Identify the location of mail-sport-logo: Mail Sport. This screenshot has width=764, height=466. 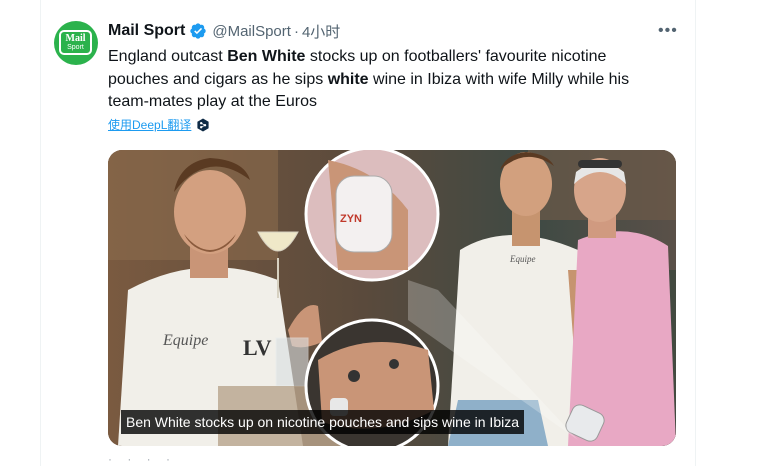
(75, 42).